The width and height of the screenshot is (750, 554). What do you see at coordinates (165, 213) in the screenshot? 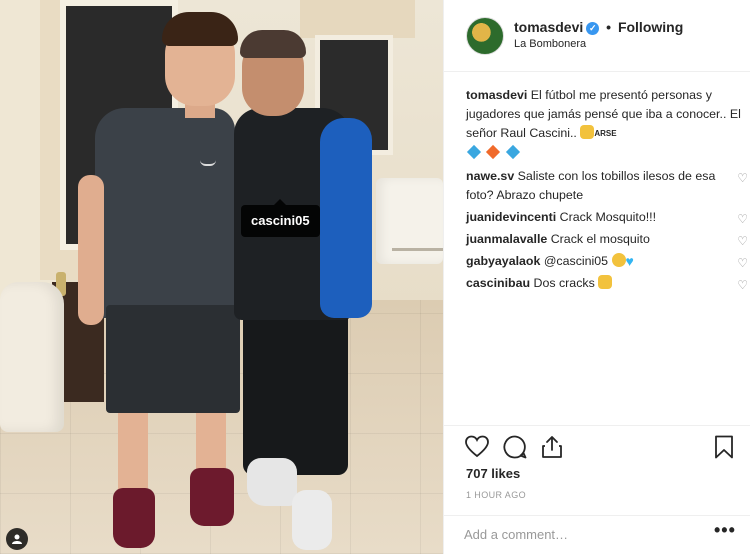
I see `person-left-shirt` at bounding box center [165, 213].